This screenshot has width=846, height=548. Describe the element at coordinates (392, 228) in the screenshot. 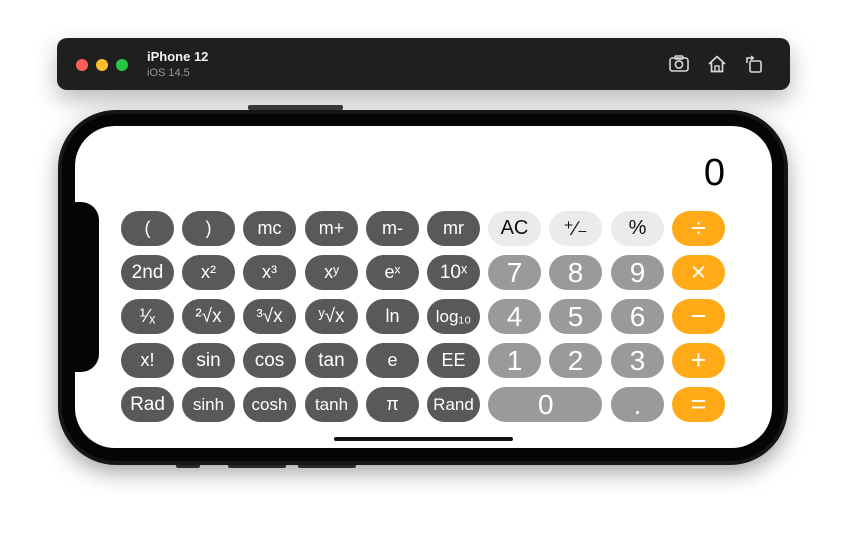

I see `memory-subtract-button: m-` at that location.